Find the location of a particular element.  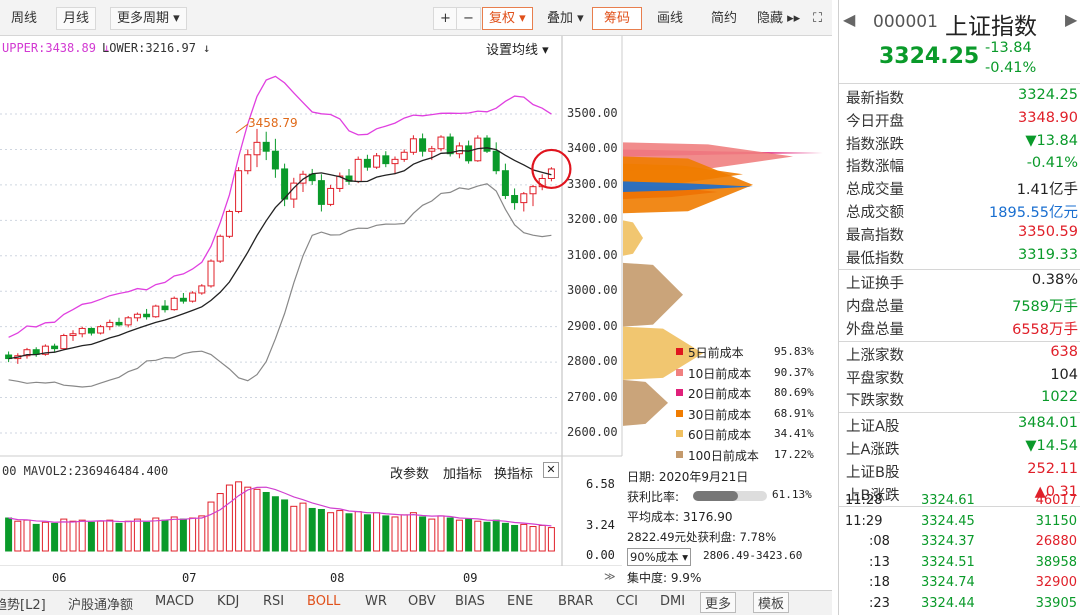

change-indicator-button: 换指标 is located at coordinates (513, 472).